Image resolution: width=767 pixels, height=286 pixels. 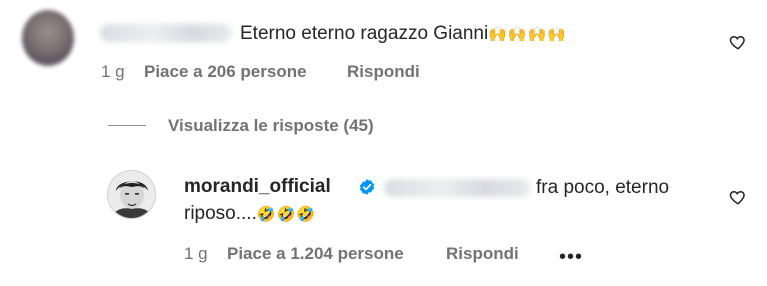 I want to click on comment-body: Eterno eterno ragazzo Gianni, so click(x=364, y=33).